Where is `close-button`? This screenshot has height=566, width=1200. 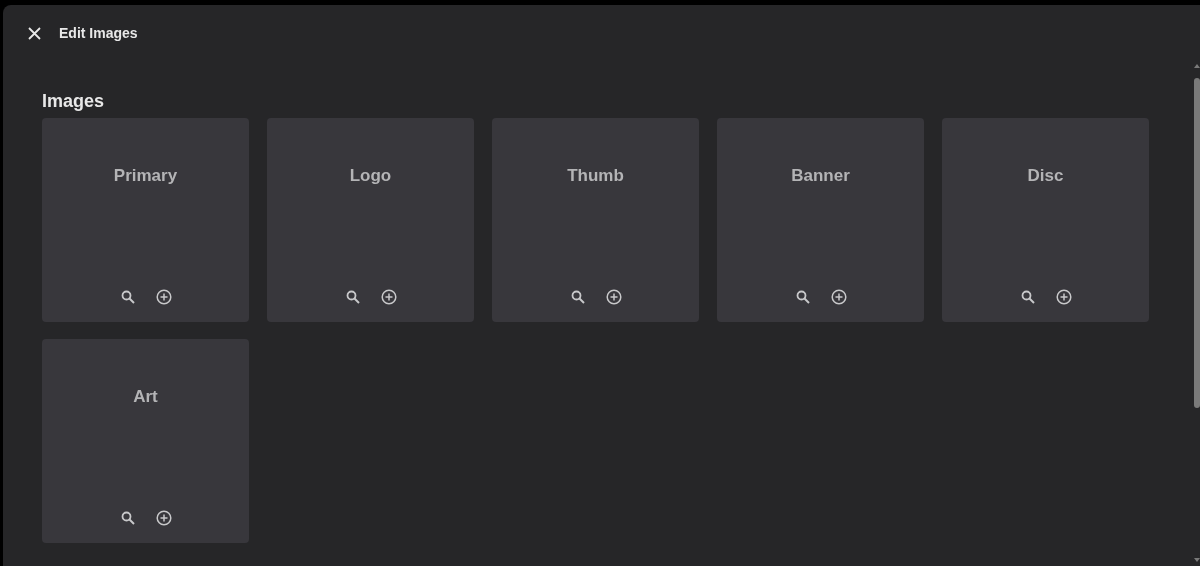
close-button is located at coordinates (34, 33).